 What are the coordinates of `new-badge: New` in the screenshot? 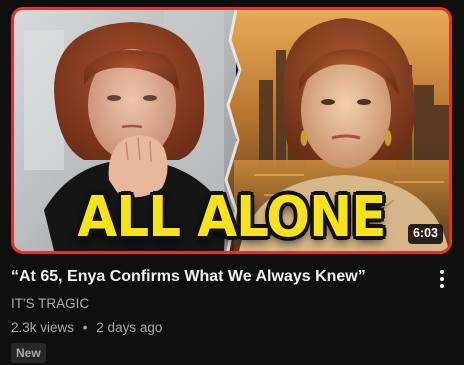 It's located at (28, 353).